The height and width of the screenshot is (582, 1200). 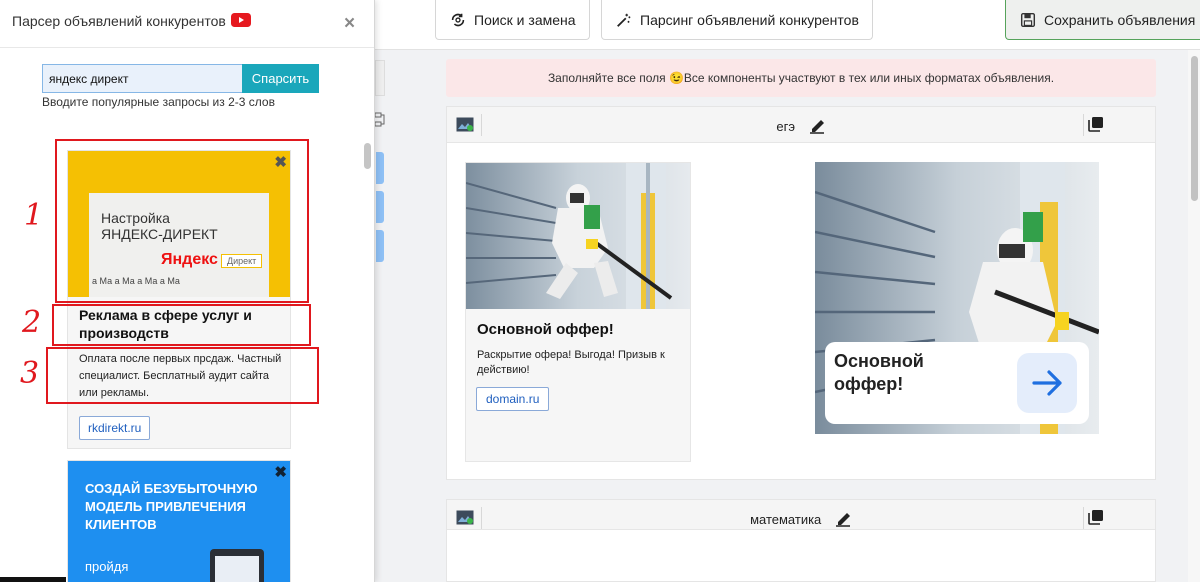 What do you see at coordinates (879, 372) in the screenshot?
I see `ad-offer-headline: Основной оффер!` at bounding box center [879, 372].